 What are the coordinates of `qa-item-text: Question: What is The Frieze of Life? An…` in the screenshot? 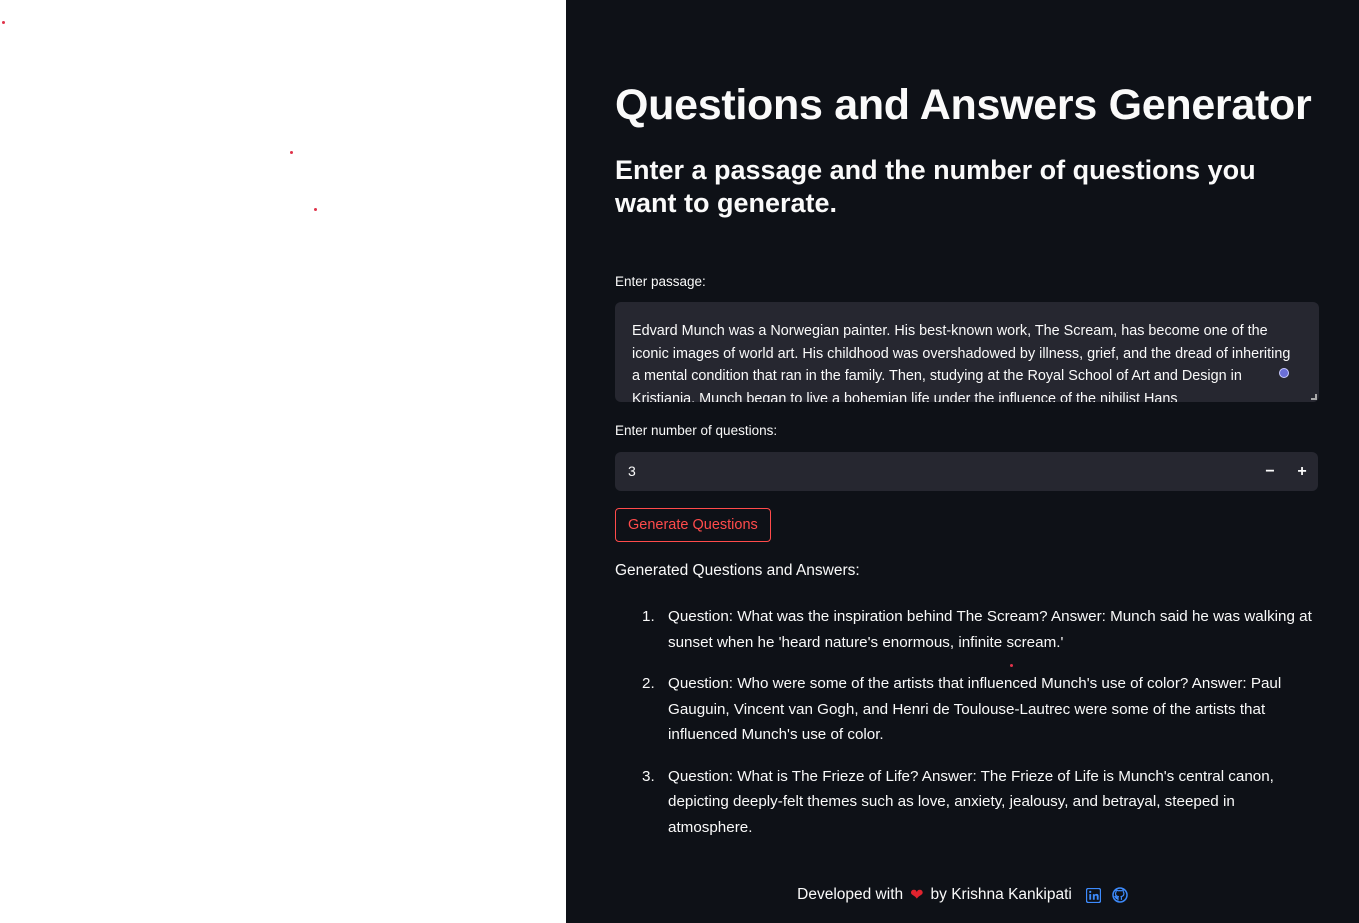 It's located at (971, 801).